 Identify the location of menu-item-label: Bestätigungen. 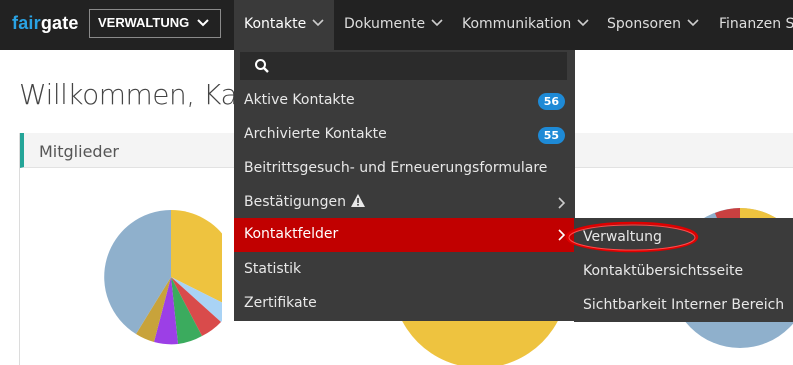
(295, 202).